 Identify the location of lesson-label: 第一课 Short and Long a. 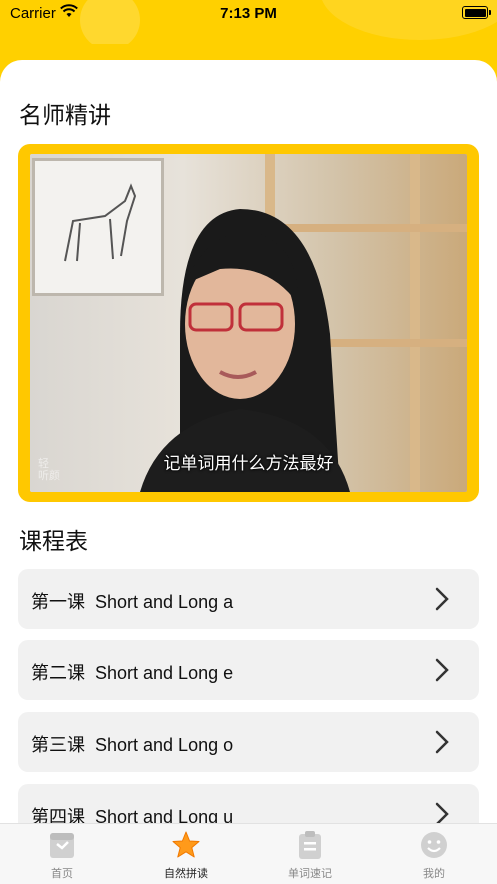
(132, 602).